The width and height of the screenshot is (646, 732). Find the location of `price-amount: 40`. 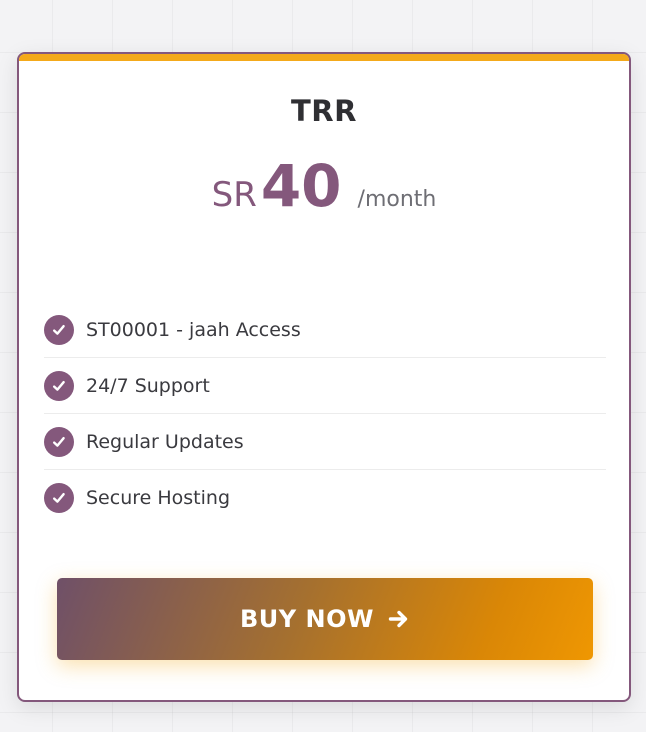

price-amount: 40 is located at coordinates (301, 186).